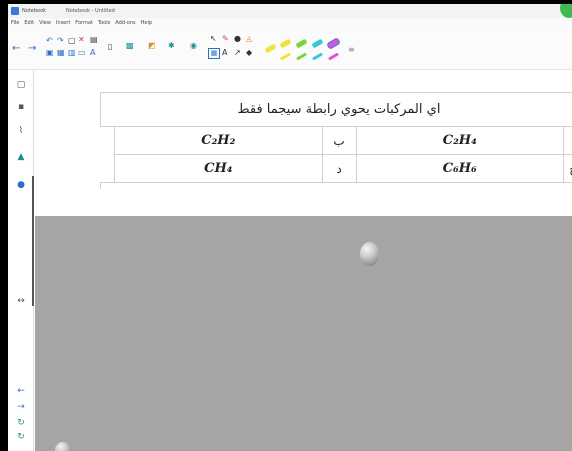  I want to click on pen-green-icon, so click(301, 43).